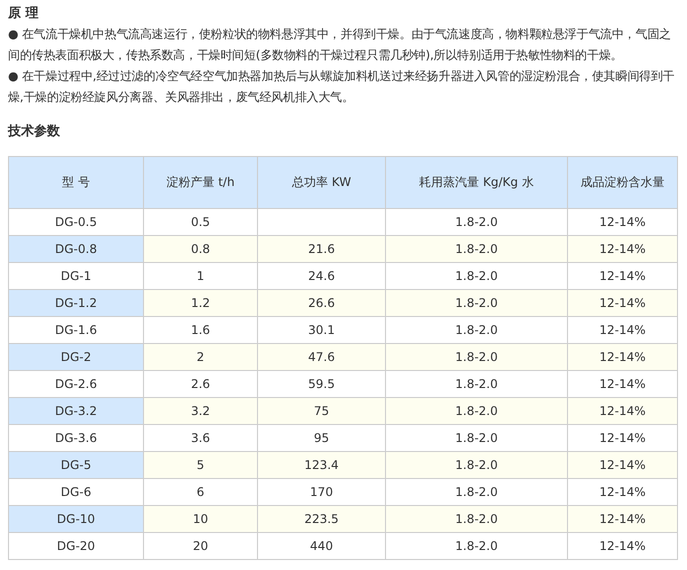 Image resolution: width=687 pixels, height=570 pixels. I want to click on table-cell: 123.4, so click(322, 465).